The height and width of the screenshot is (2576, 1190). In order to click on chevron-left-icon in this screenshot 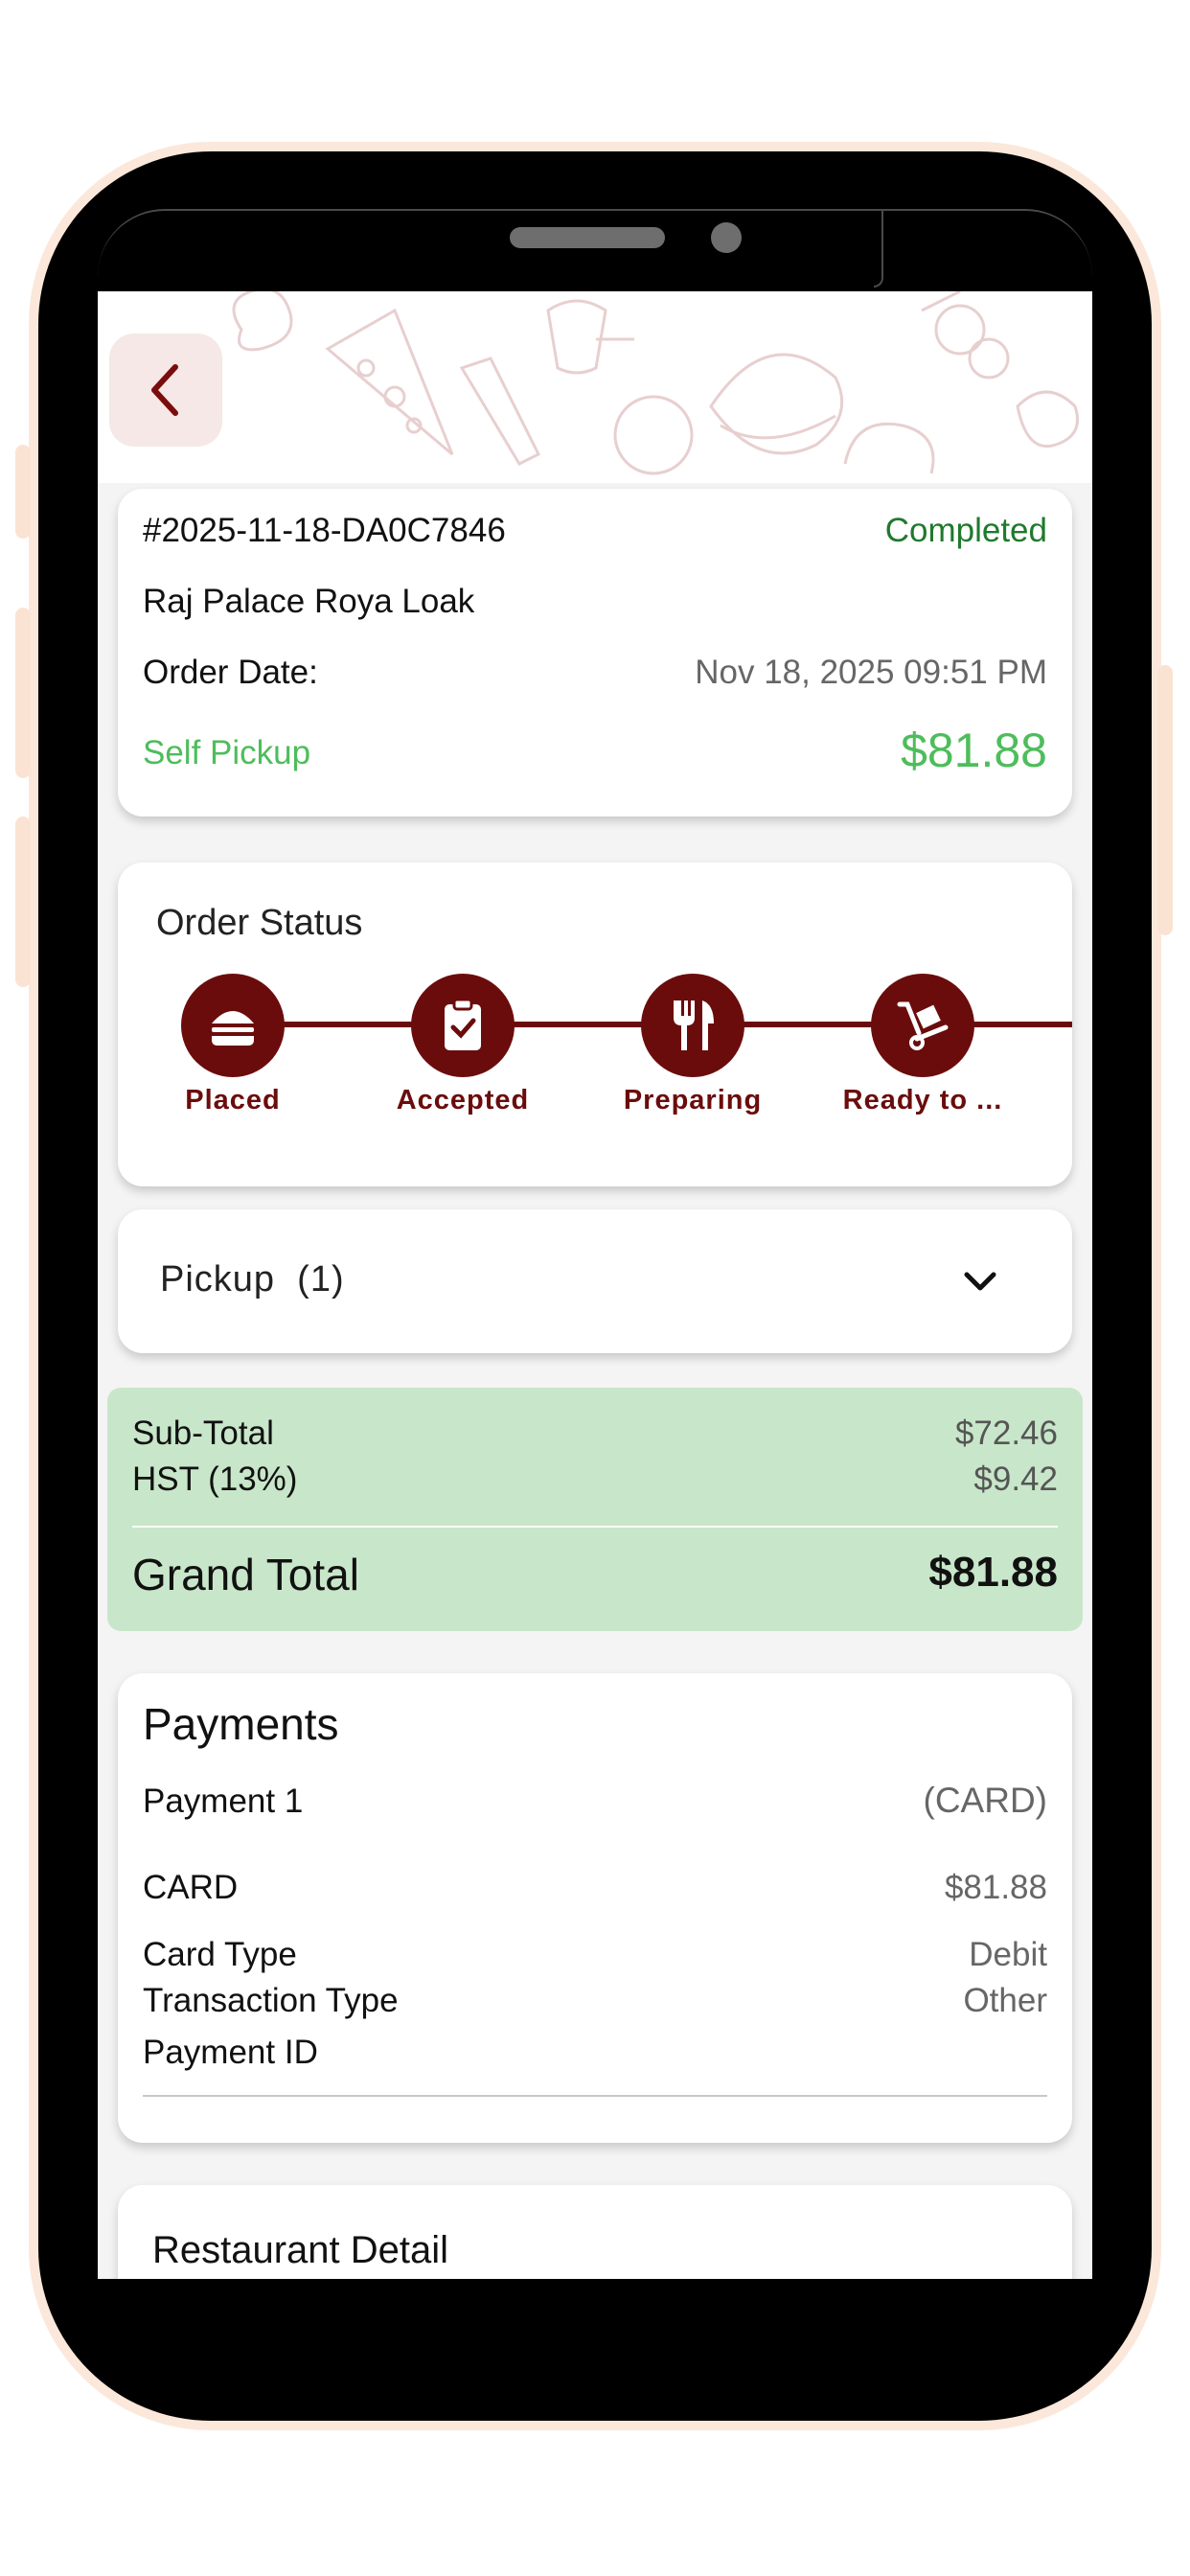, I will do `click(164, 390)`.